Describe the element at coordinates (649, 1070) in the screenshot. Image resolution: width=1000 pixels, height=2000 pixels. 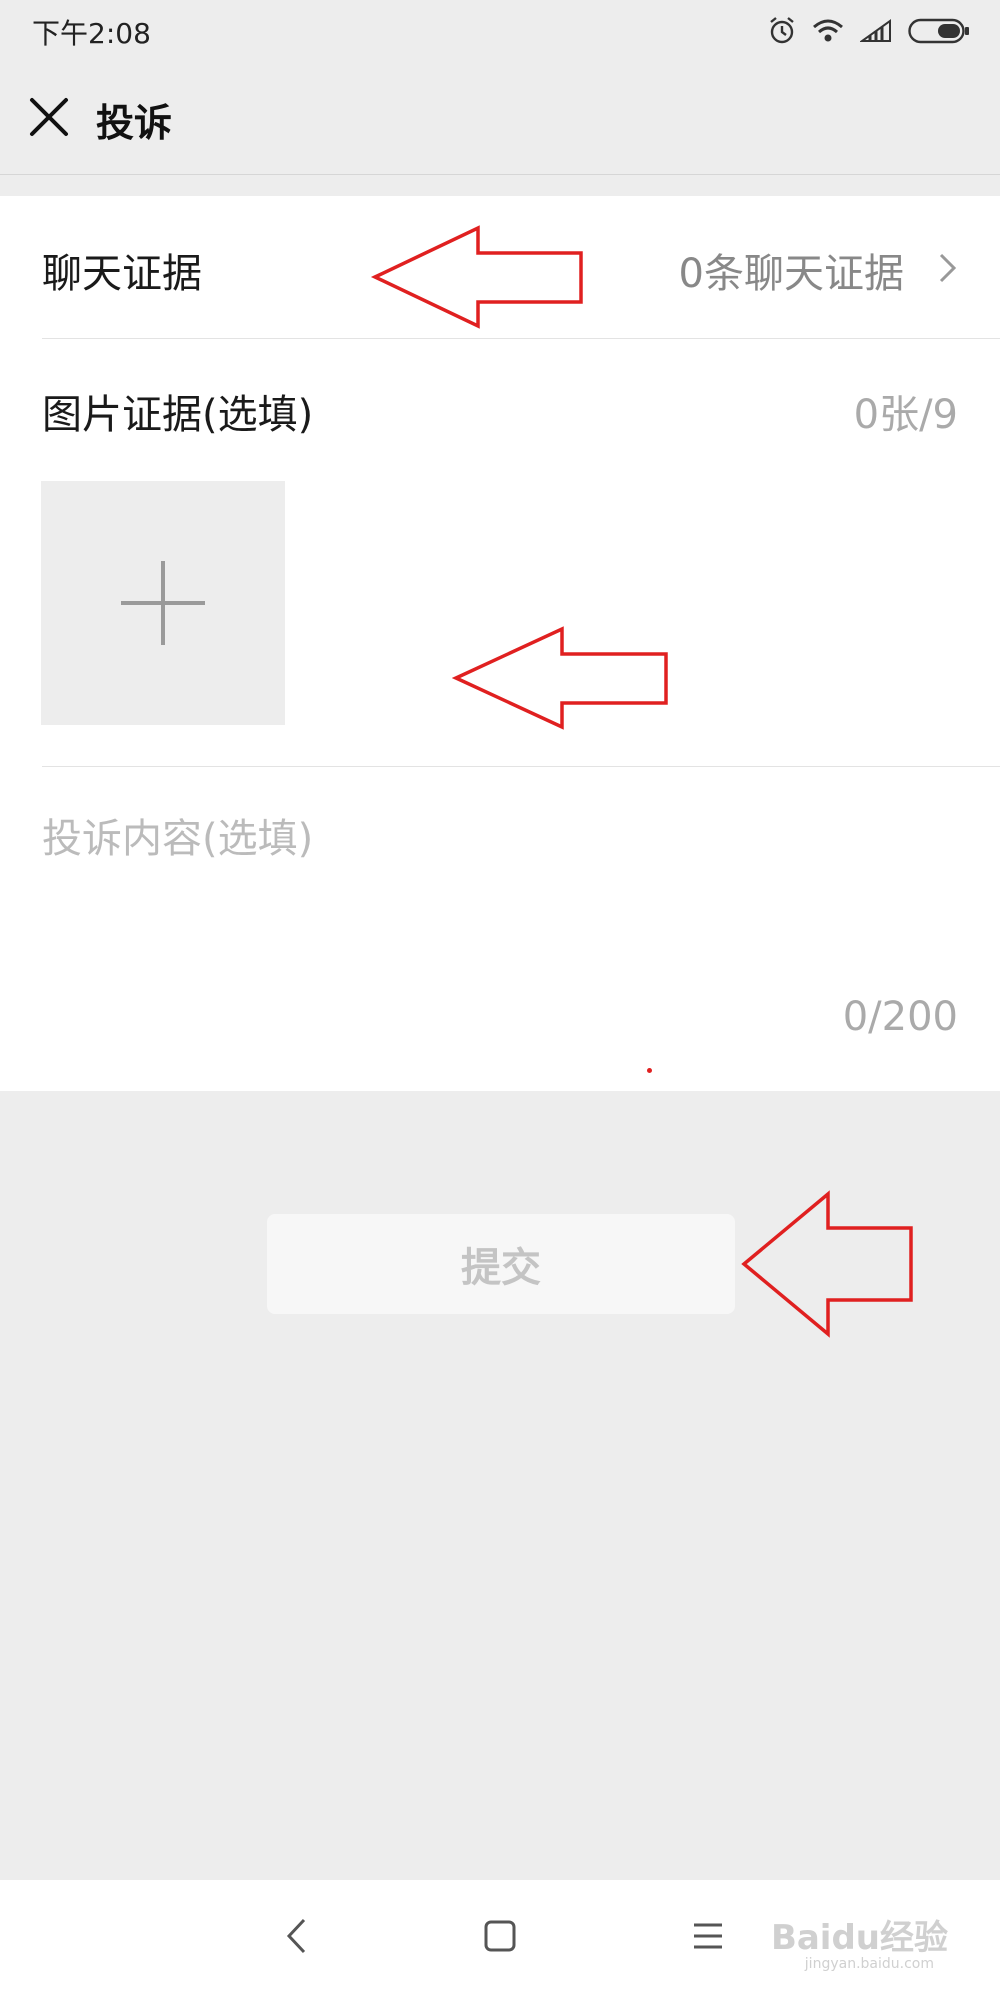
I see `annotation-dot` at that location.